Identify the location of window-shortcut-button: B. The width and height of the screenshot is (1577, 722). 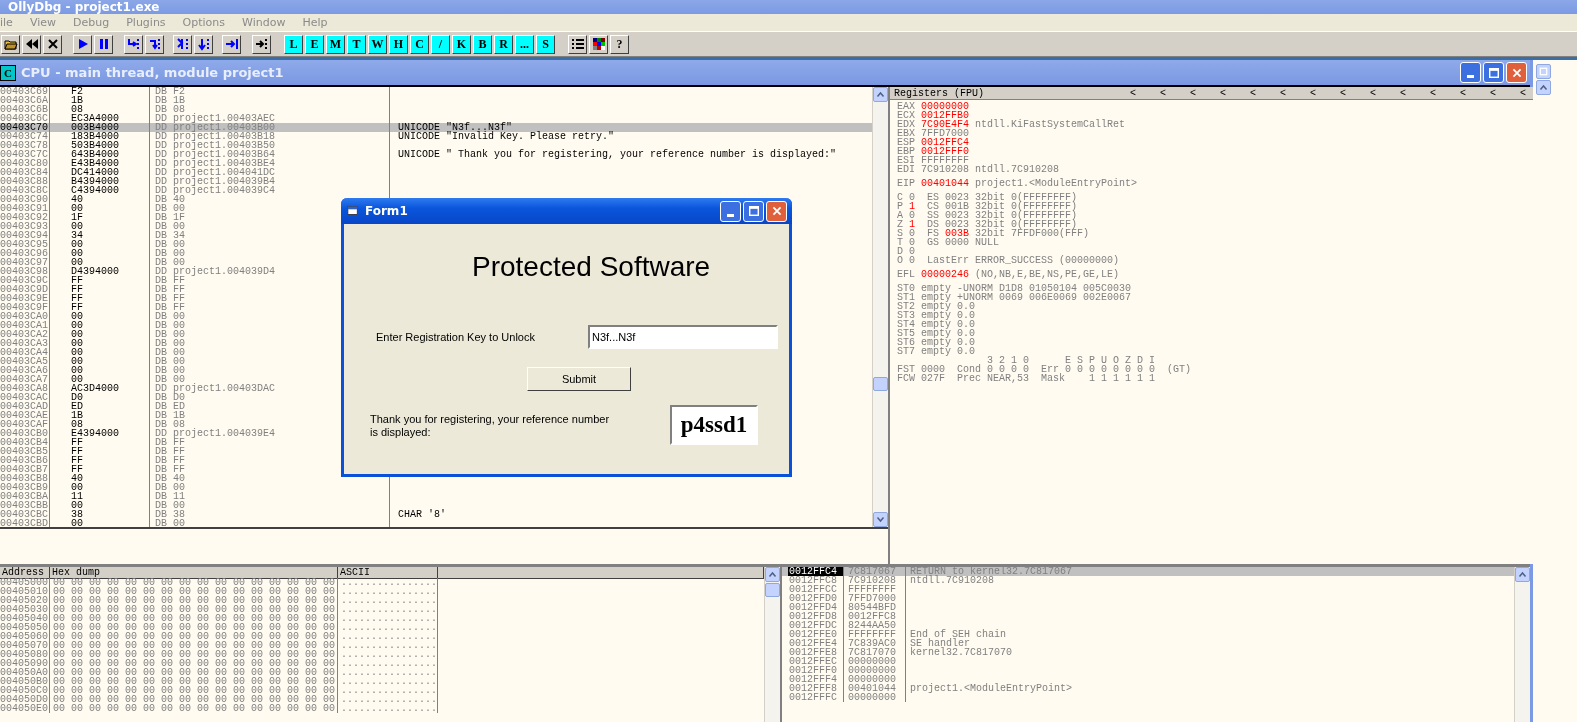
(482, 44).